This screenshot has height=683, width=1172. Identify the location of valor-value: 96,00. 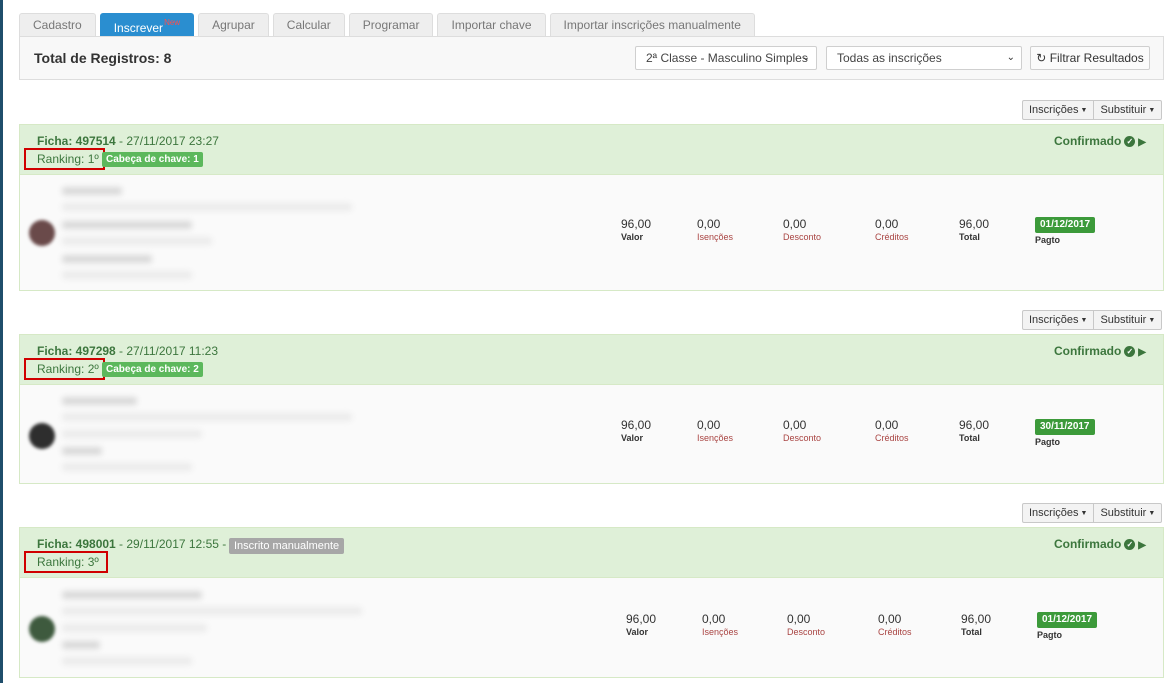
(636, 224).